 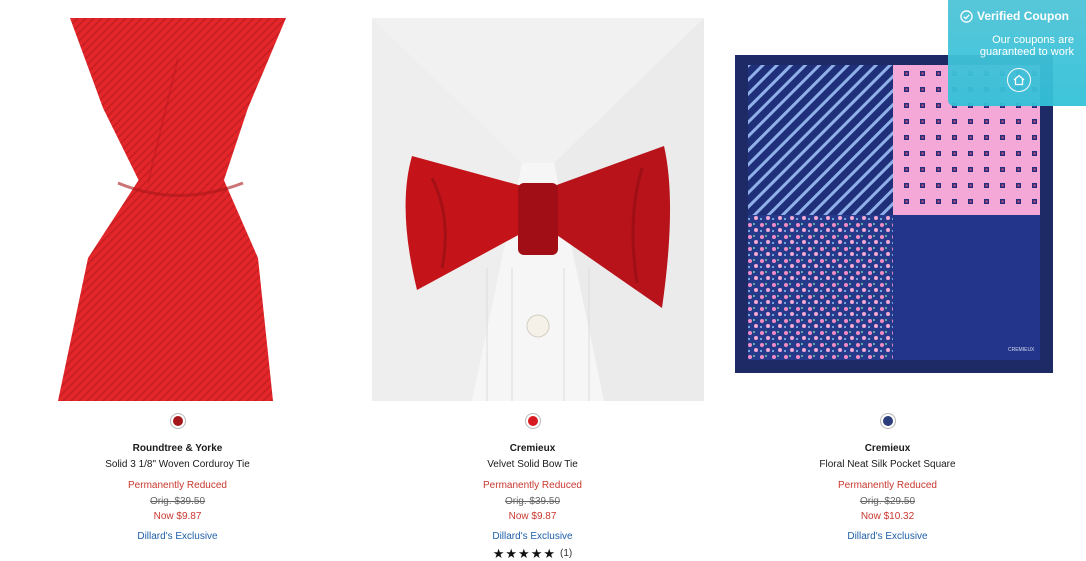 What do you see at coordinates (566, 553) in the screenshot?
I see `review-count: (1)` at bounding box center [566, 553].